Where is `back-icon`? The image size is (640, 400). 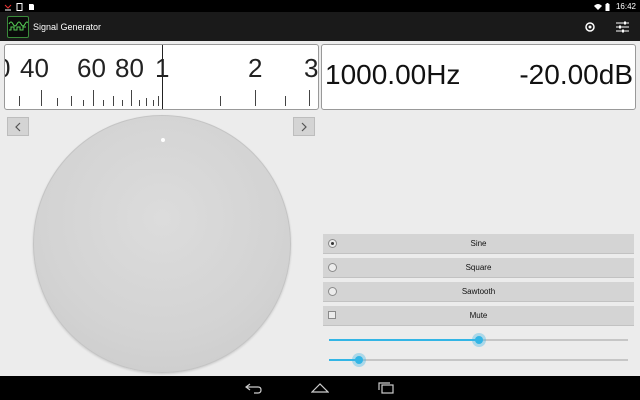 back-icon is located at coordinates (253, 388).